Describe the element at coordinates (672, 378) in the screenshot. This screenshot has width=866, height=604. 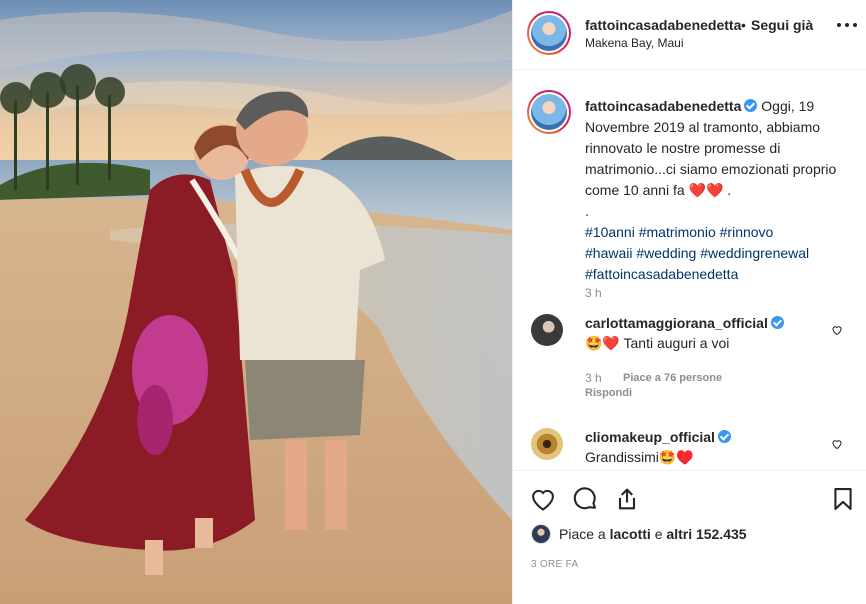
I see `comment-likes-count: Piace a 76 persone` at that location.